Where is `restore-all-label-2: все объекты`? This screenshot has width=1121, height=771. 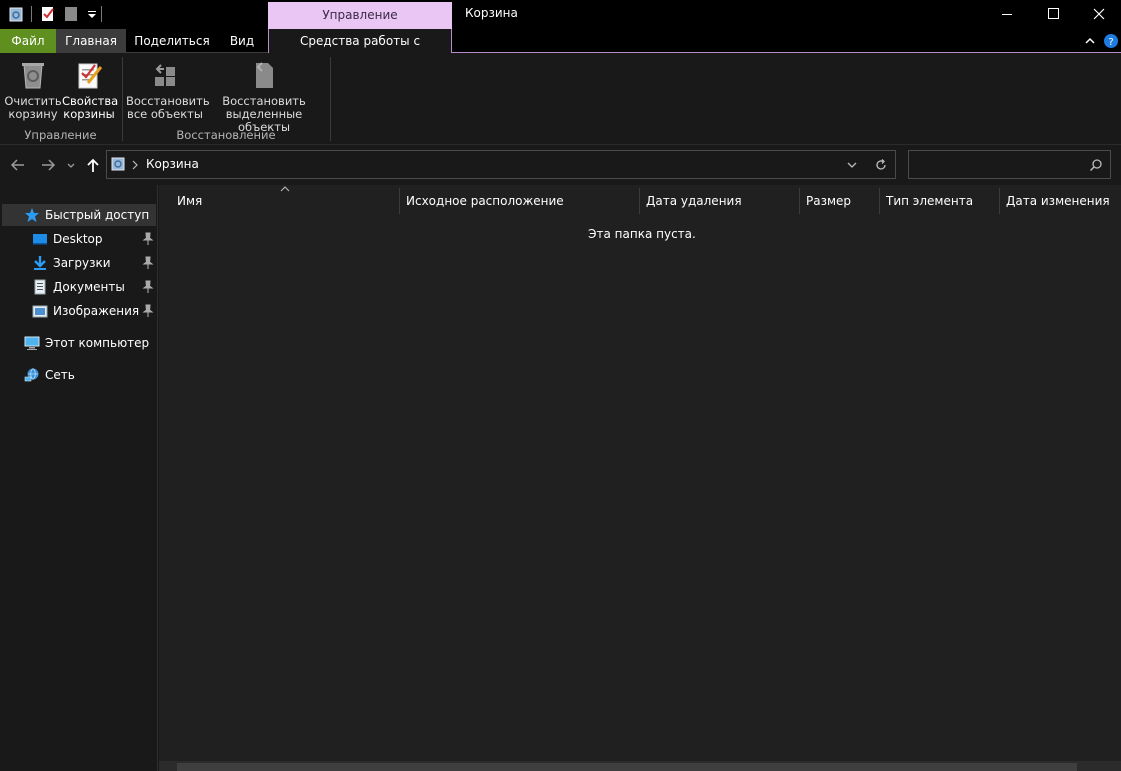 restore-all-label-2: все объекты is located at coordinates (165, 114).